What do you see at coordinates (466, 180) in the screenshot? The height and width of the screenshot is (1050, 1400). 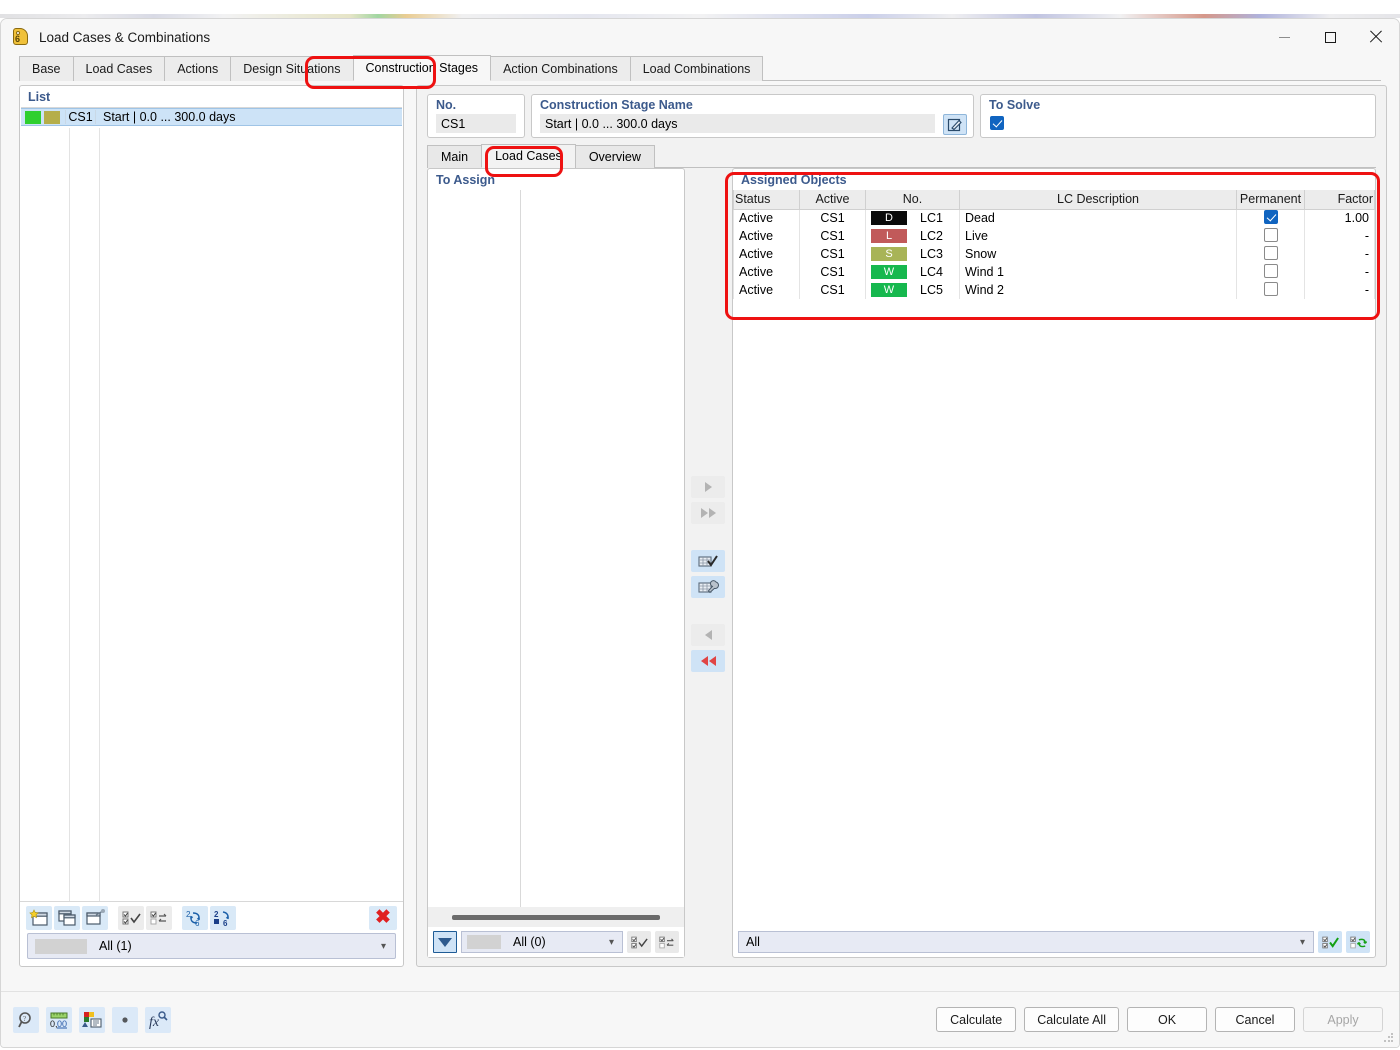 I see `to-assign-caption: To Assign` at bounding box center [466, 180].